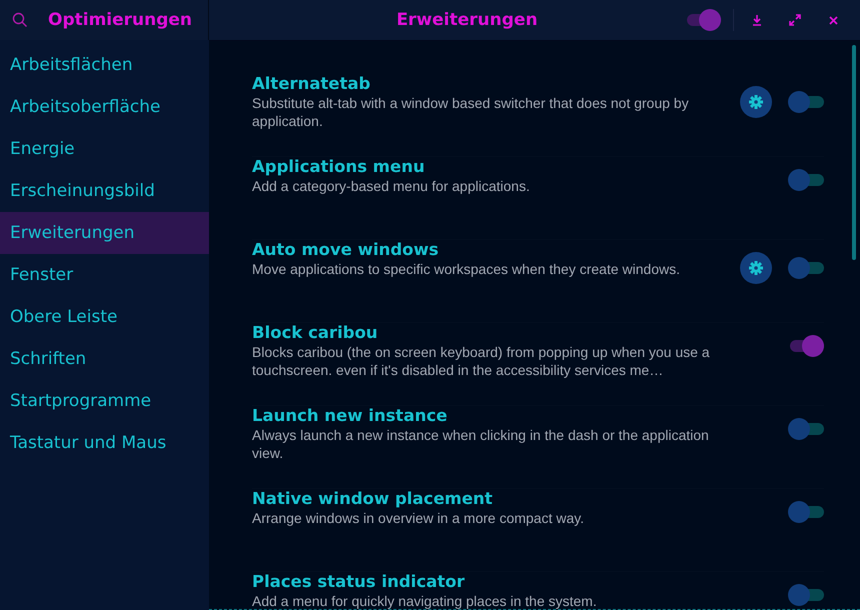  What do you see at coordinates (346, 249) in the screenshot?
I see `extension-name: Auto move windows` at bounding box center [346, 249].